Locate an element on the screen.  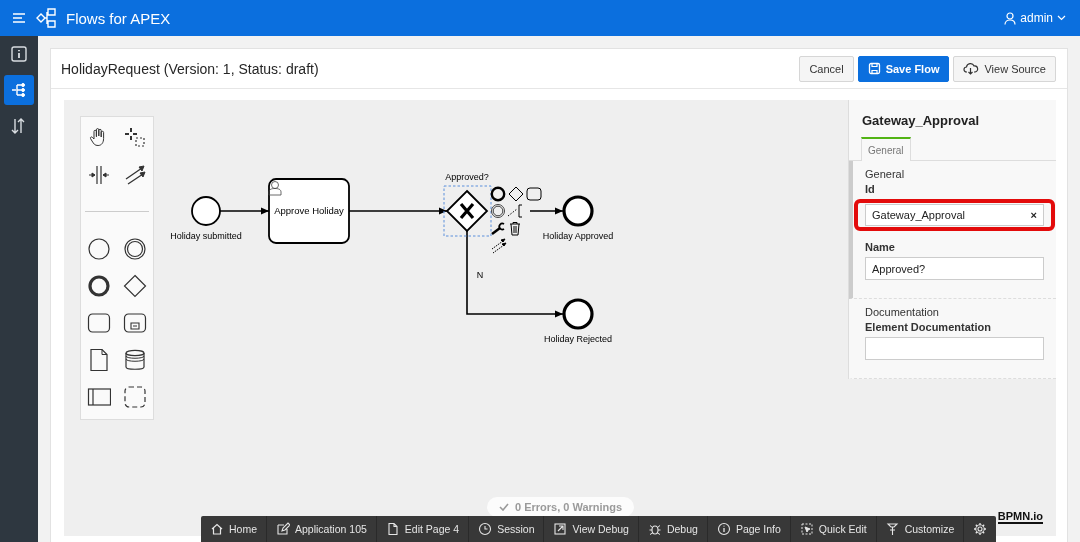
validation-text: 0 Errors, 0 Warnings is located at coordinates (569, 507).